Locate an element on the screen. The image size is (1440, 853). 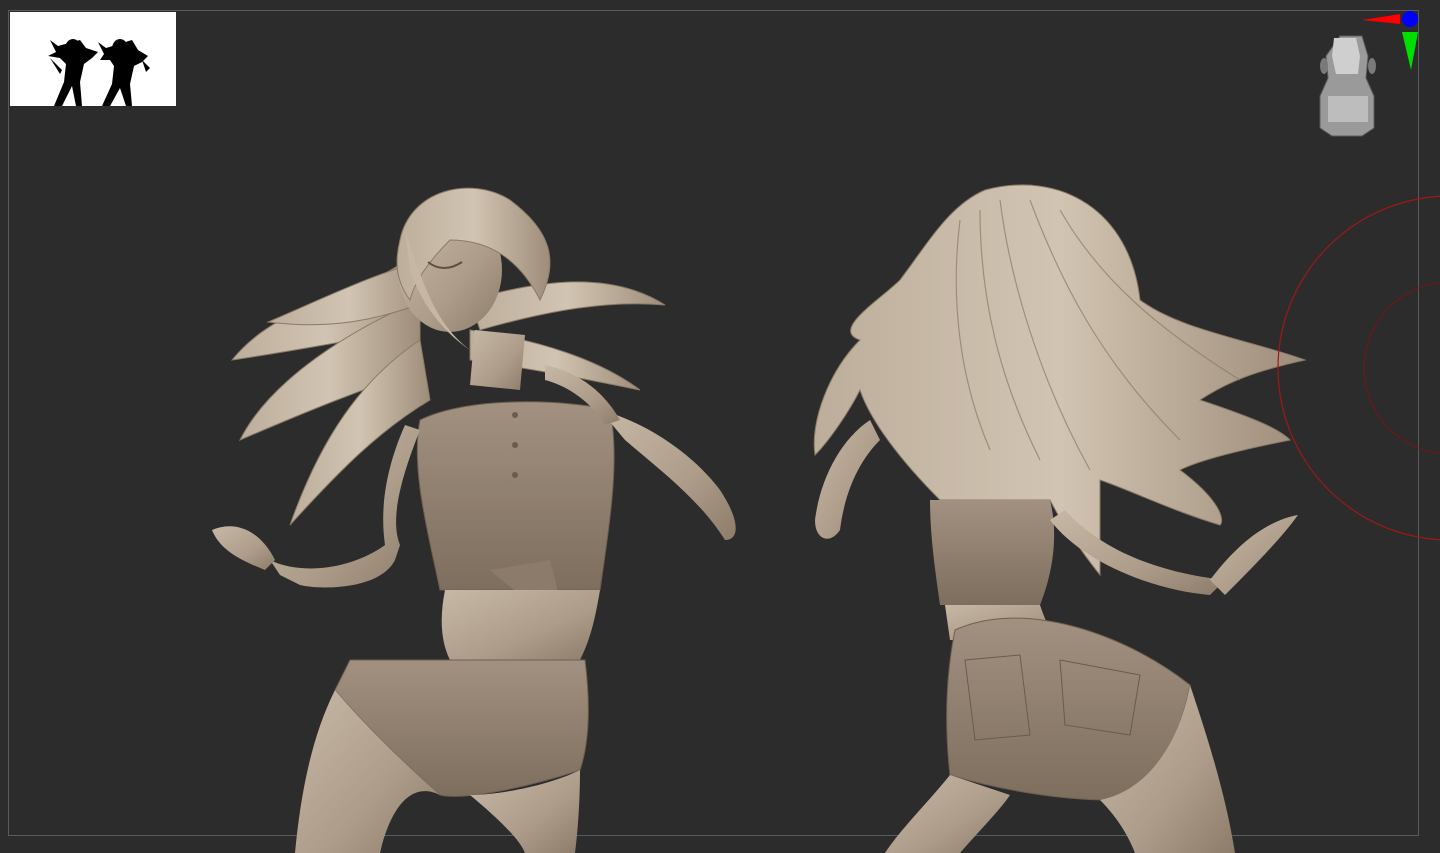
brush-cursor is located at coordinates (1358, 368).